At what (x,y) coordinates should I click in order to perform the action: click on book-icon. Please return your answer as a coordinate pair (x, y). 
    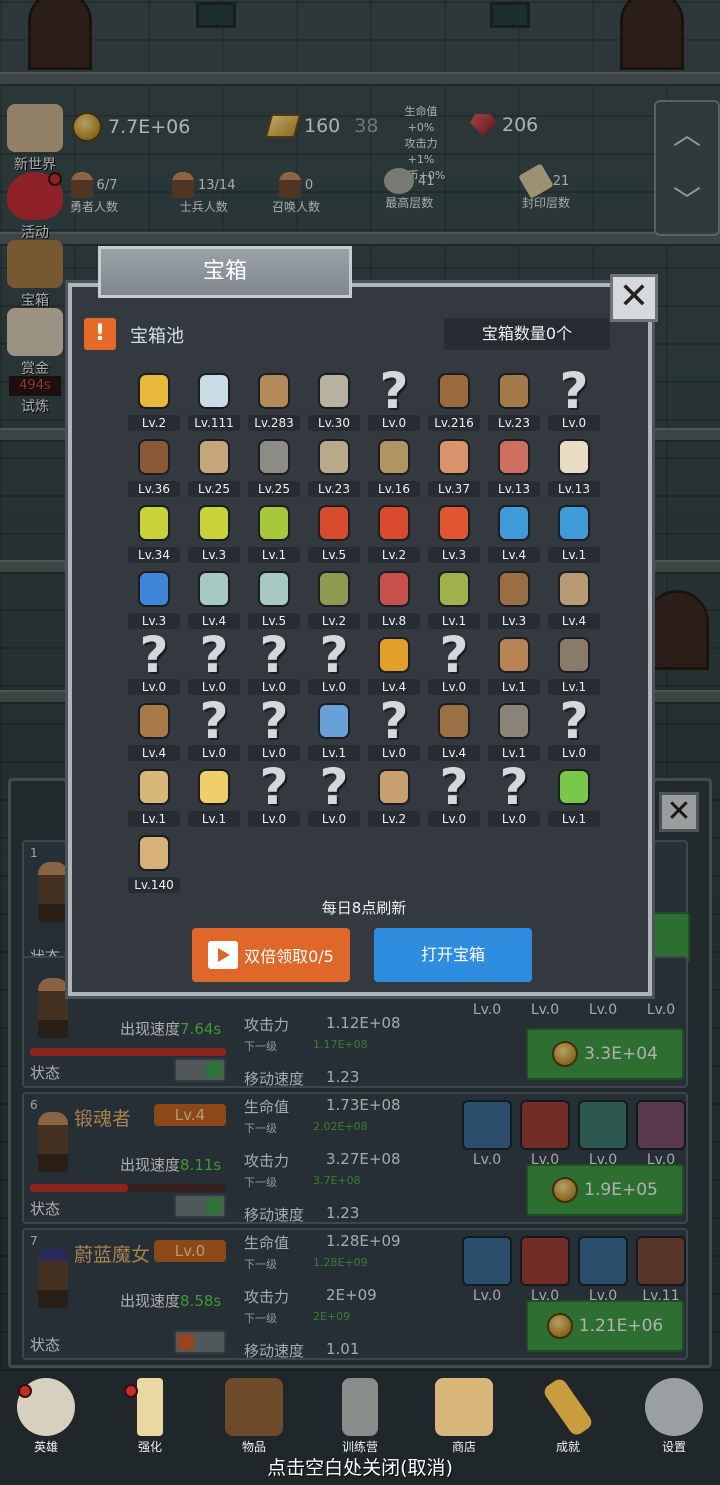
    Looking at the image, I should click on (254, 1407).